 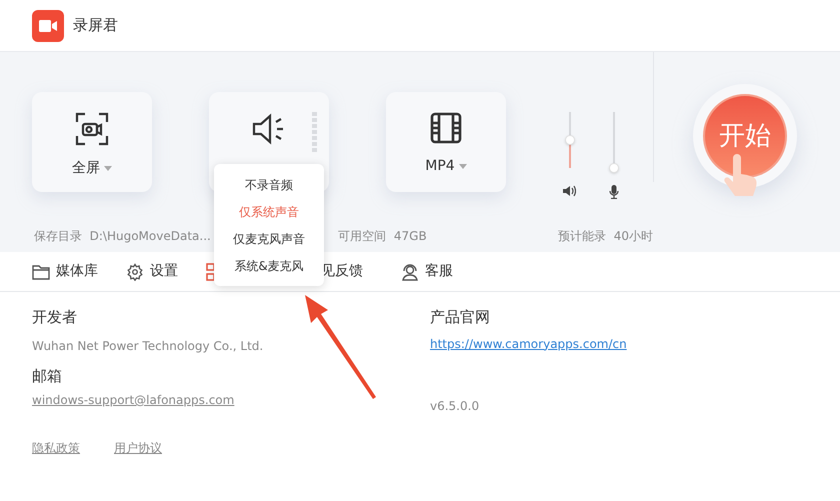 I want to click on mode-card: MP4, so click(x=446, y=142).